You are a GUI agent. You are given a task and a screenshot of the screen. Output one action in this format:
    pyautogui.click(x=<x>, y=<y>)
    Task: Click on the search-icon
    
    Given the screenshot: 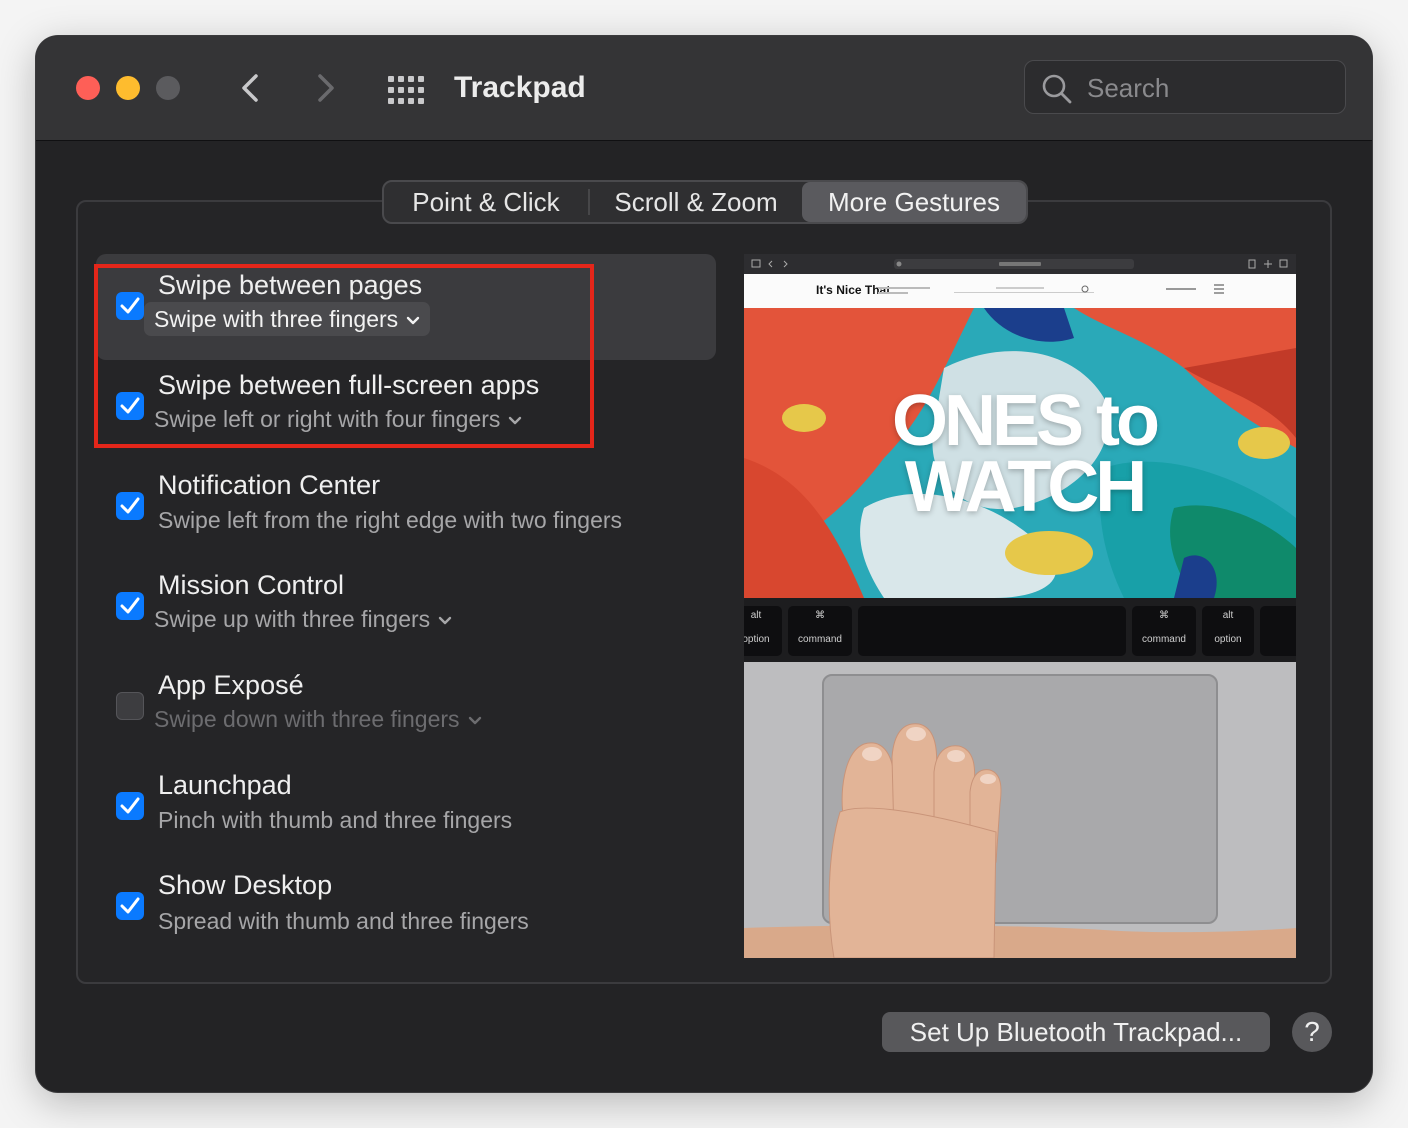 What is the action you would take?
    pyautogui.click(x=1057, y=89)
    